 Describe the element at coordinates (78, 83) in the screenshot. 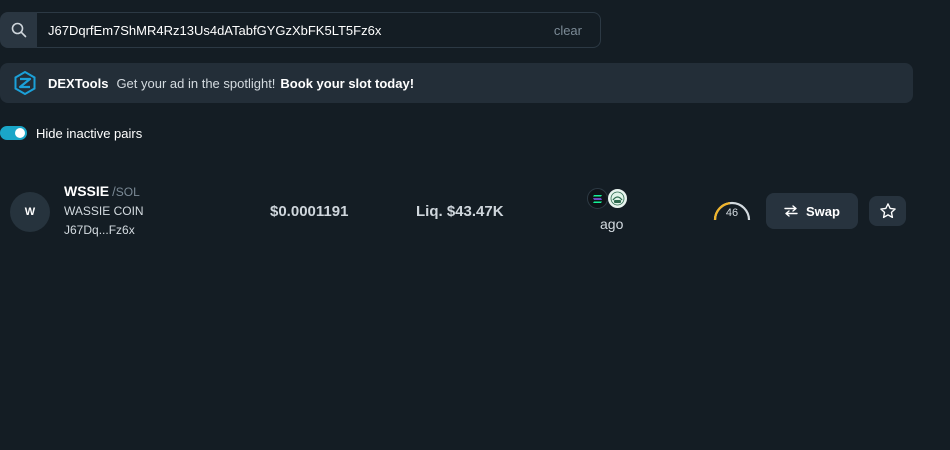

I see `banner-brand: DEXTools` at that location.